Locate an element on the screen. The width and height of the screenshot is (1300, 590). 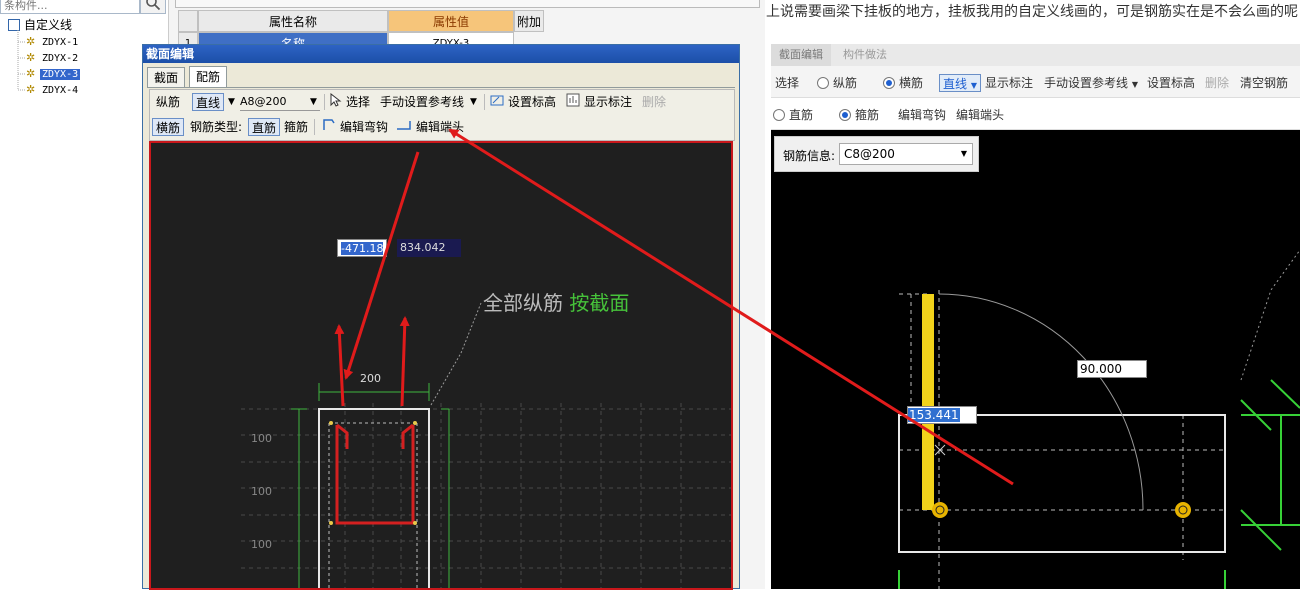
clear-rebar-button: 清空钢筋 is located at coordinates (1264, 83).